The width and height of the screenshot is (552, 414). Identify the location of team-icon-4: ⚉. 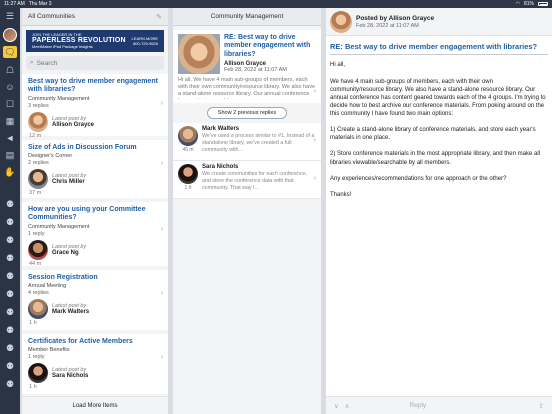
(10, 258).